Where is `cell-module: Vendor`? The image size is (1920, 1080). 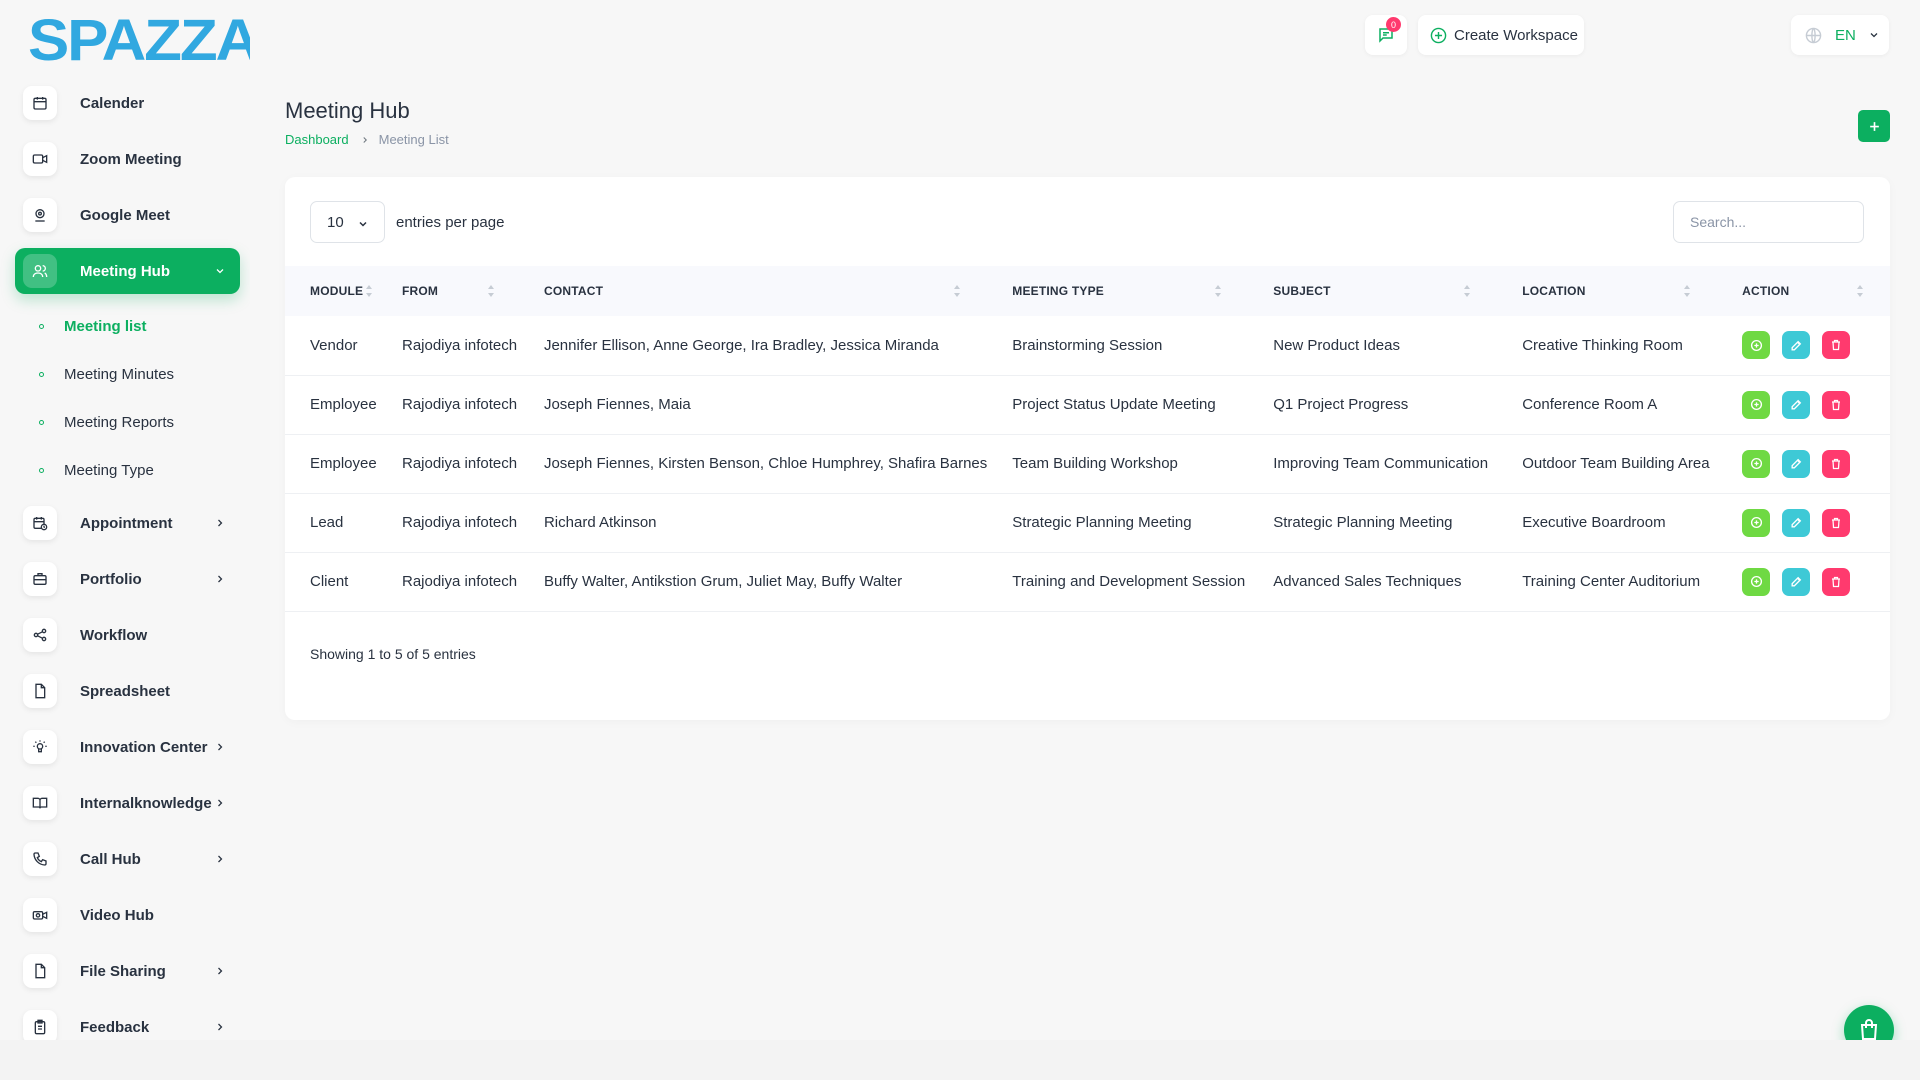 cell-module: Vendor is located at coordinates (331, 346).